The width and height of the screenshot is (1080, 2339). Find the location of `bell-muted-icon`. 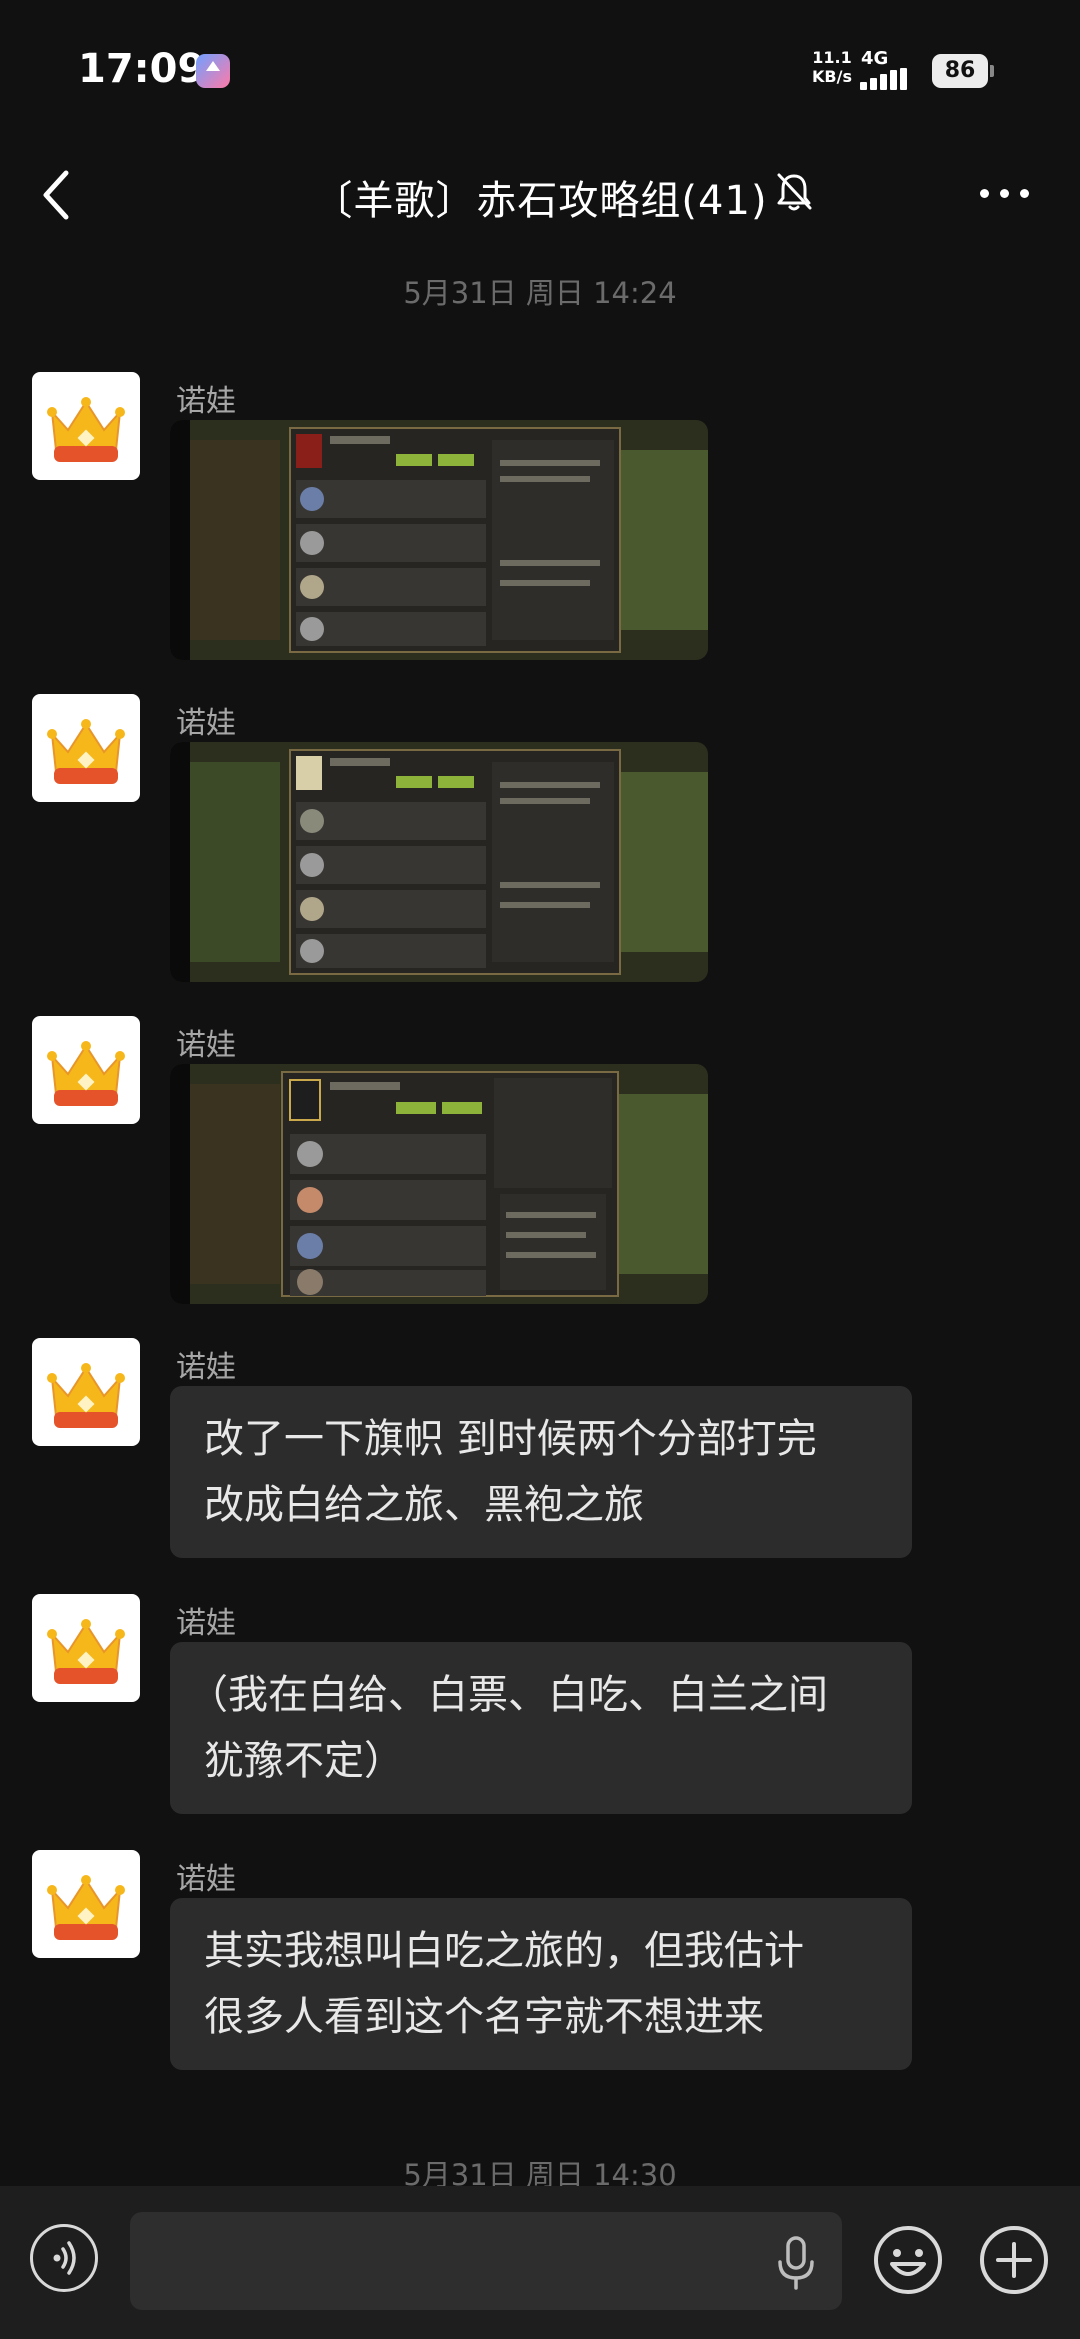

bell-muted-icon is located at coordinates (794, 192).